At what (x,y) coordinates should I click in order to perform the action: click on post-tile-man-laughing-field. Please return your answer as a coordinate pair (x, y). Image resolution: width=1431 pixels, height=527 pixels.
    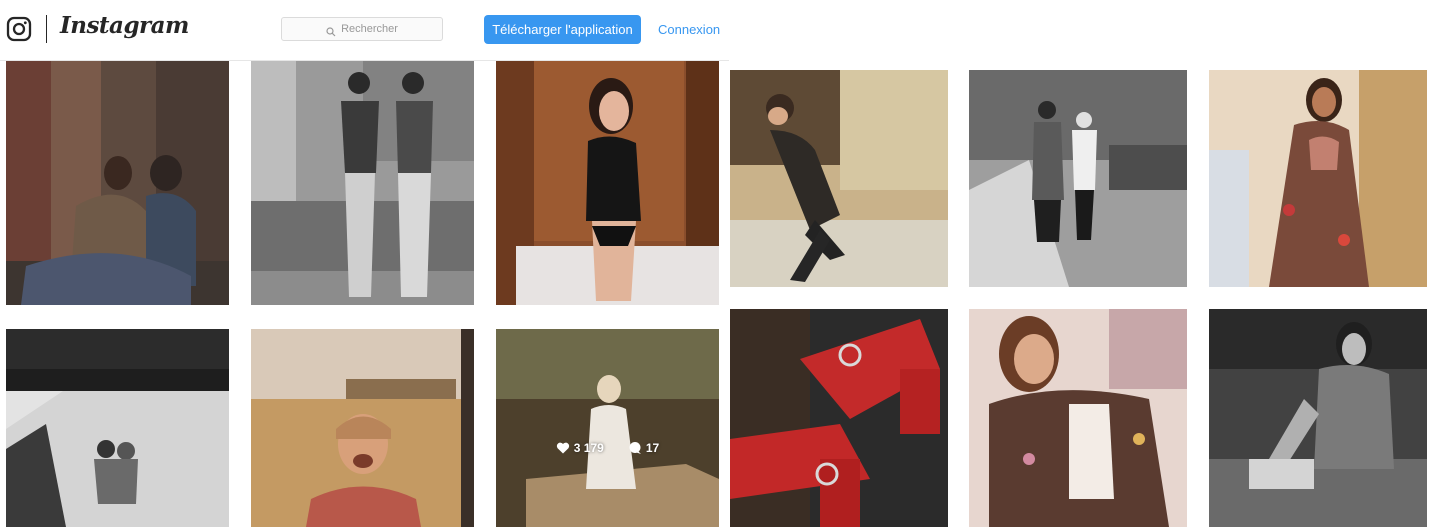
    Looking at the image, I should click on (362, 428).